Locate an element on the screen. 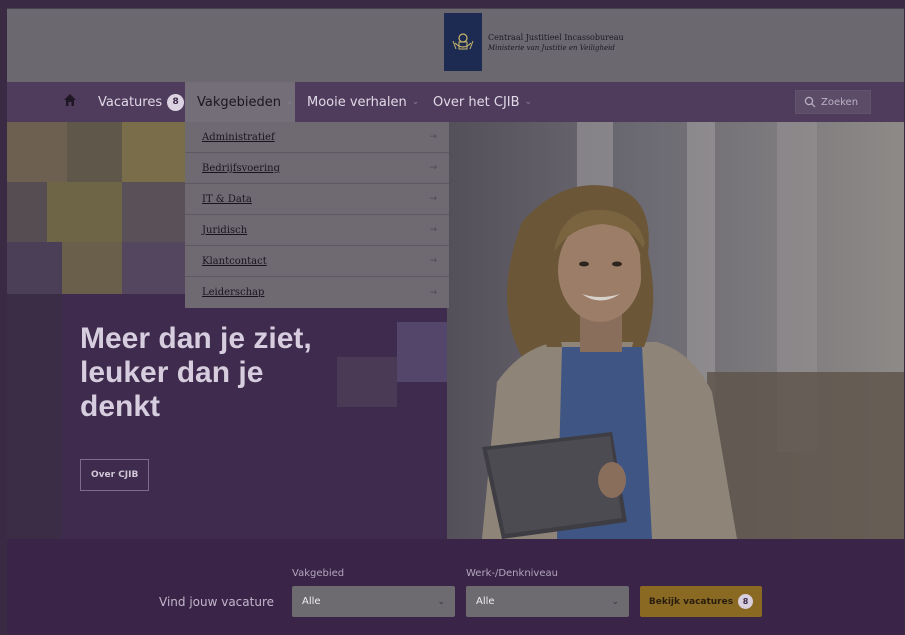 The width and height of the screenshot is (905, 635). vakgebied-select-value: Alle is located at coordinates (311, 601).